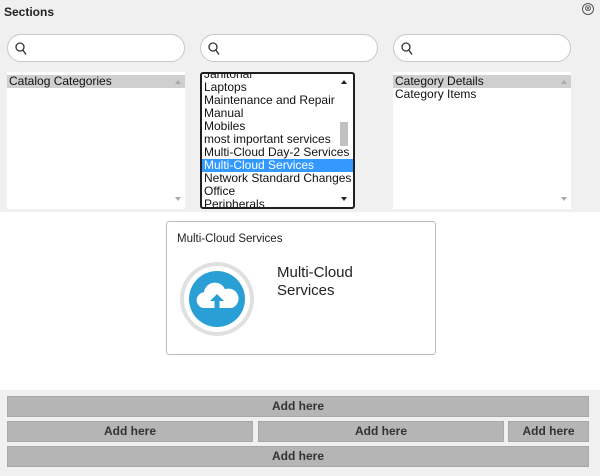  What do you see at coordinates (298, 456) in the screenshot?
I see `add-here-row-3: Add here` at bounding box center [298, 456].